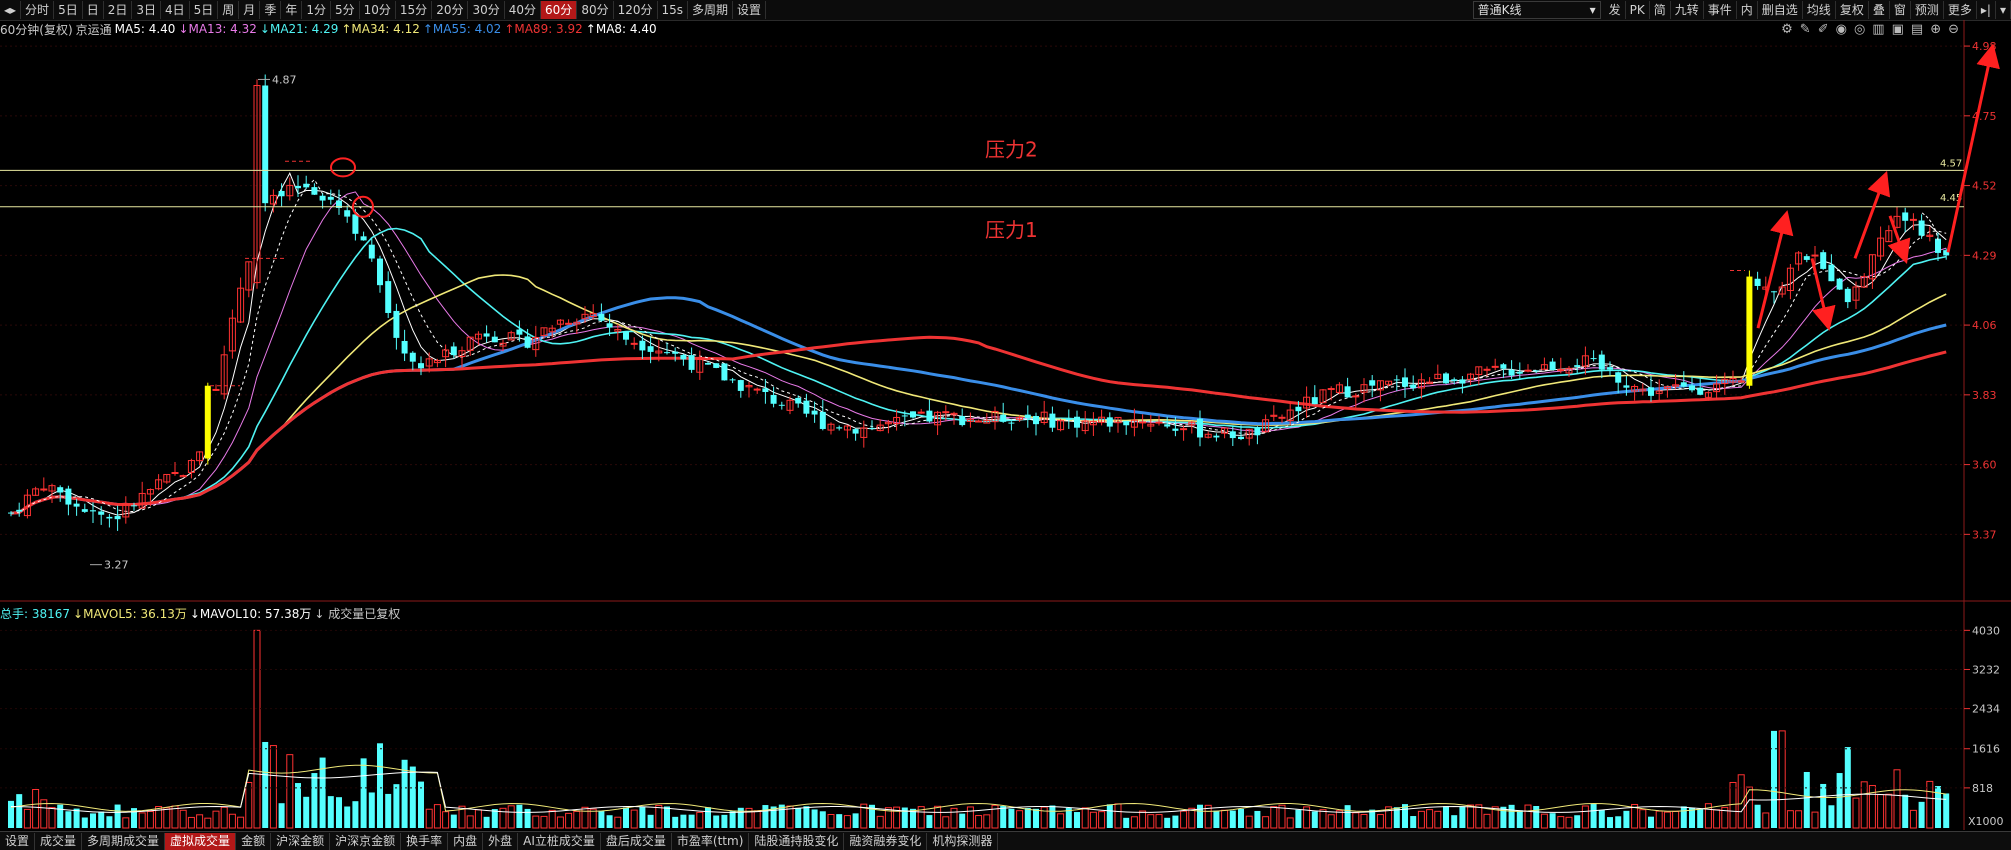  I want to click on indicator-tab-14: 融资融券变化, so click(886, 841).